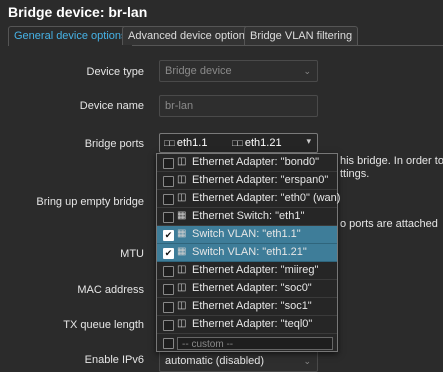 Image resolution: width=443 pixels, height=372 pixels. Describe the element at coordinates (198, 71) in the screenshot. I see `device-type-value: Bridge device` at that location.